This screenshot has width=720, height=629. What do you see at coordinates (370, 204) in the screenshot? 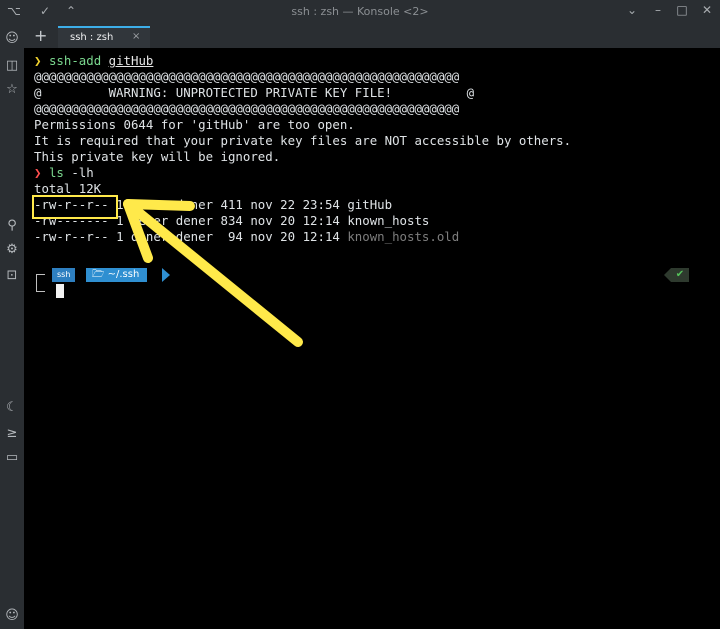
I see `file-name: gitHub` at bounding box center [370, 204].